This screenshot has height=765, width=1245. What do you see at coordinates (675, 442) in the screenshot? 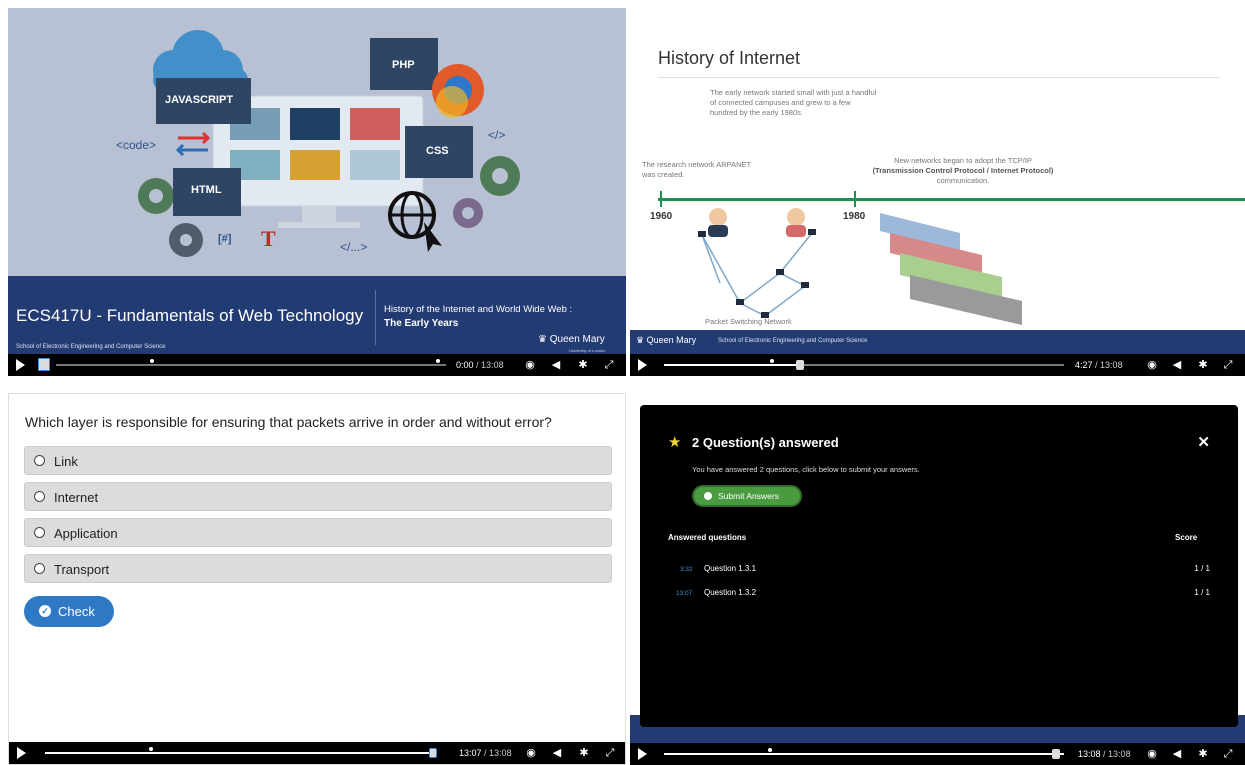
I see `star-icon: ★` at bounding box center [675, 442].